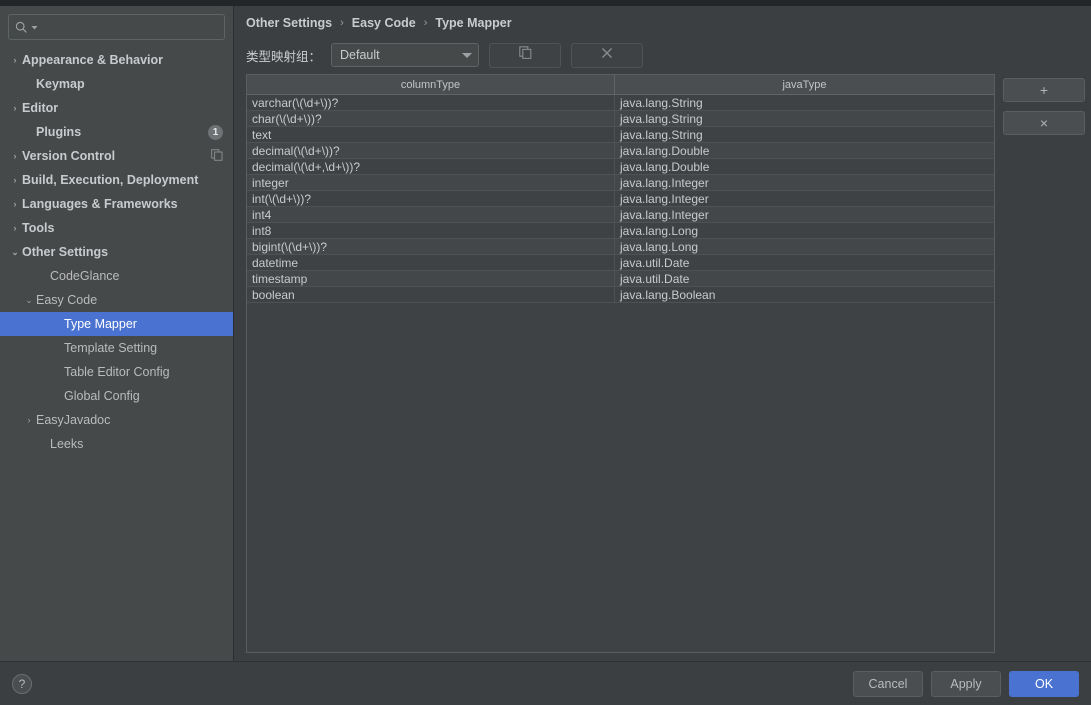 The image size is (1091, 705). Describe the element at coordinates (129, 27) in the screenshot. I see `search-input` at that location.